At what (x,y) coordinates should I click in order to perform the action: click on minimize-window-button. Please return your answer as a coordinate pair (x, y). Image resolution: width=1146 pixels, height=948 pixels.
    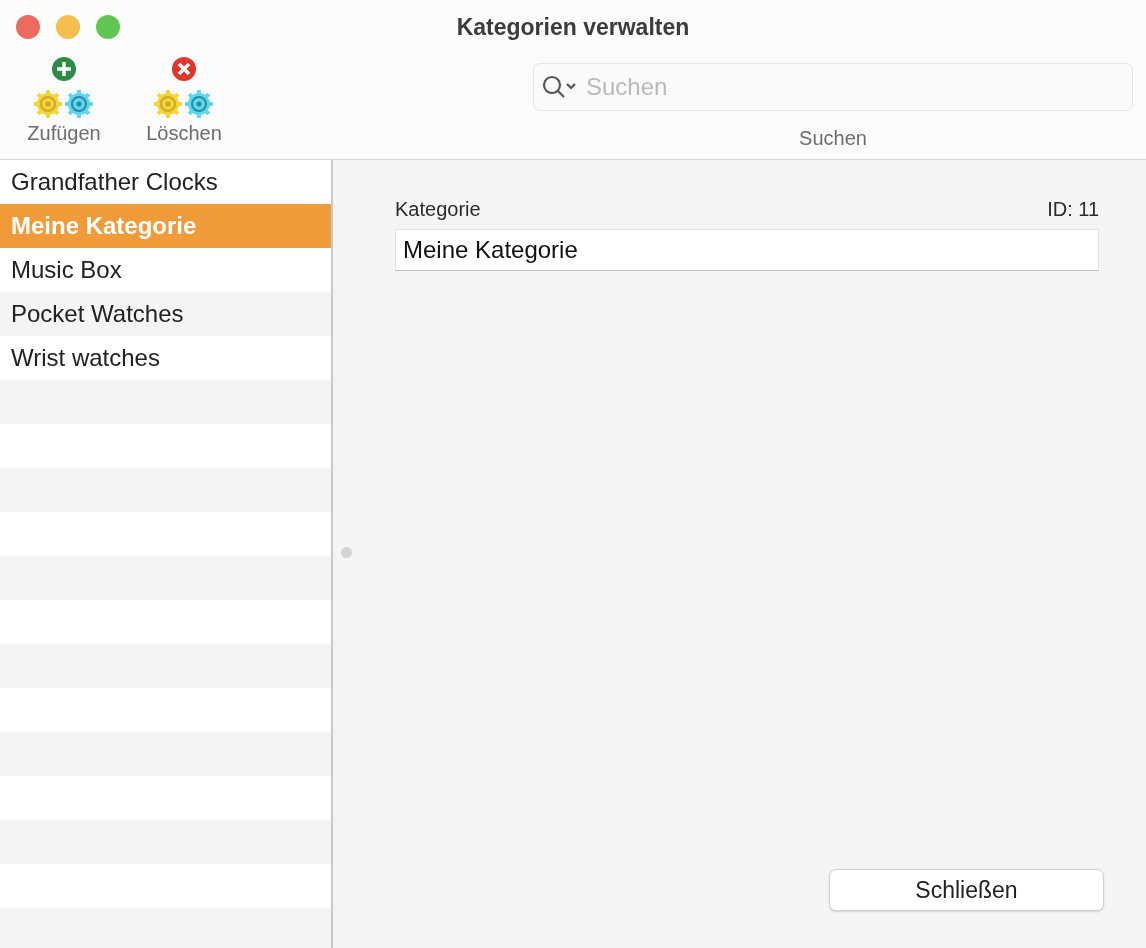
    Looking at the image, I should click on (68, 27).